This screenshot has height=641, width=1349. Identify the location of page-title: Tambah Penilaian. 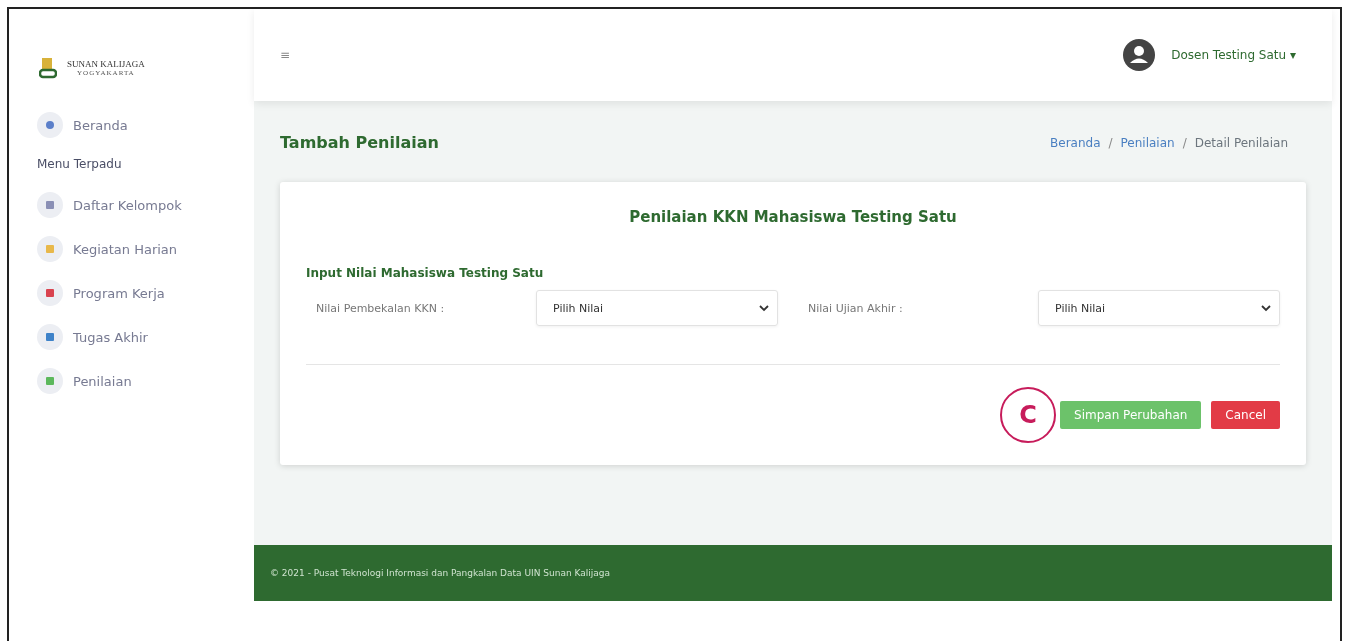
(359, 142).